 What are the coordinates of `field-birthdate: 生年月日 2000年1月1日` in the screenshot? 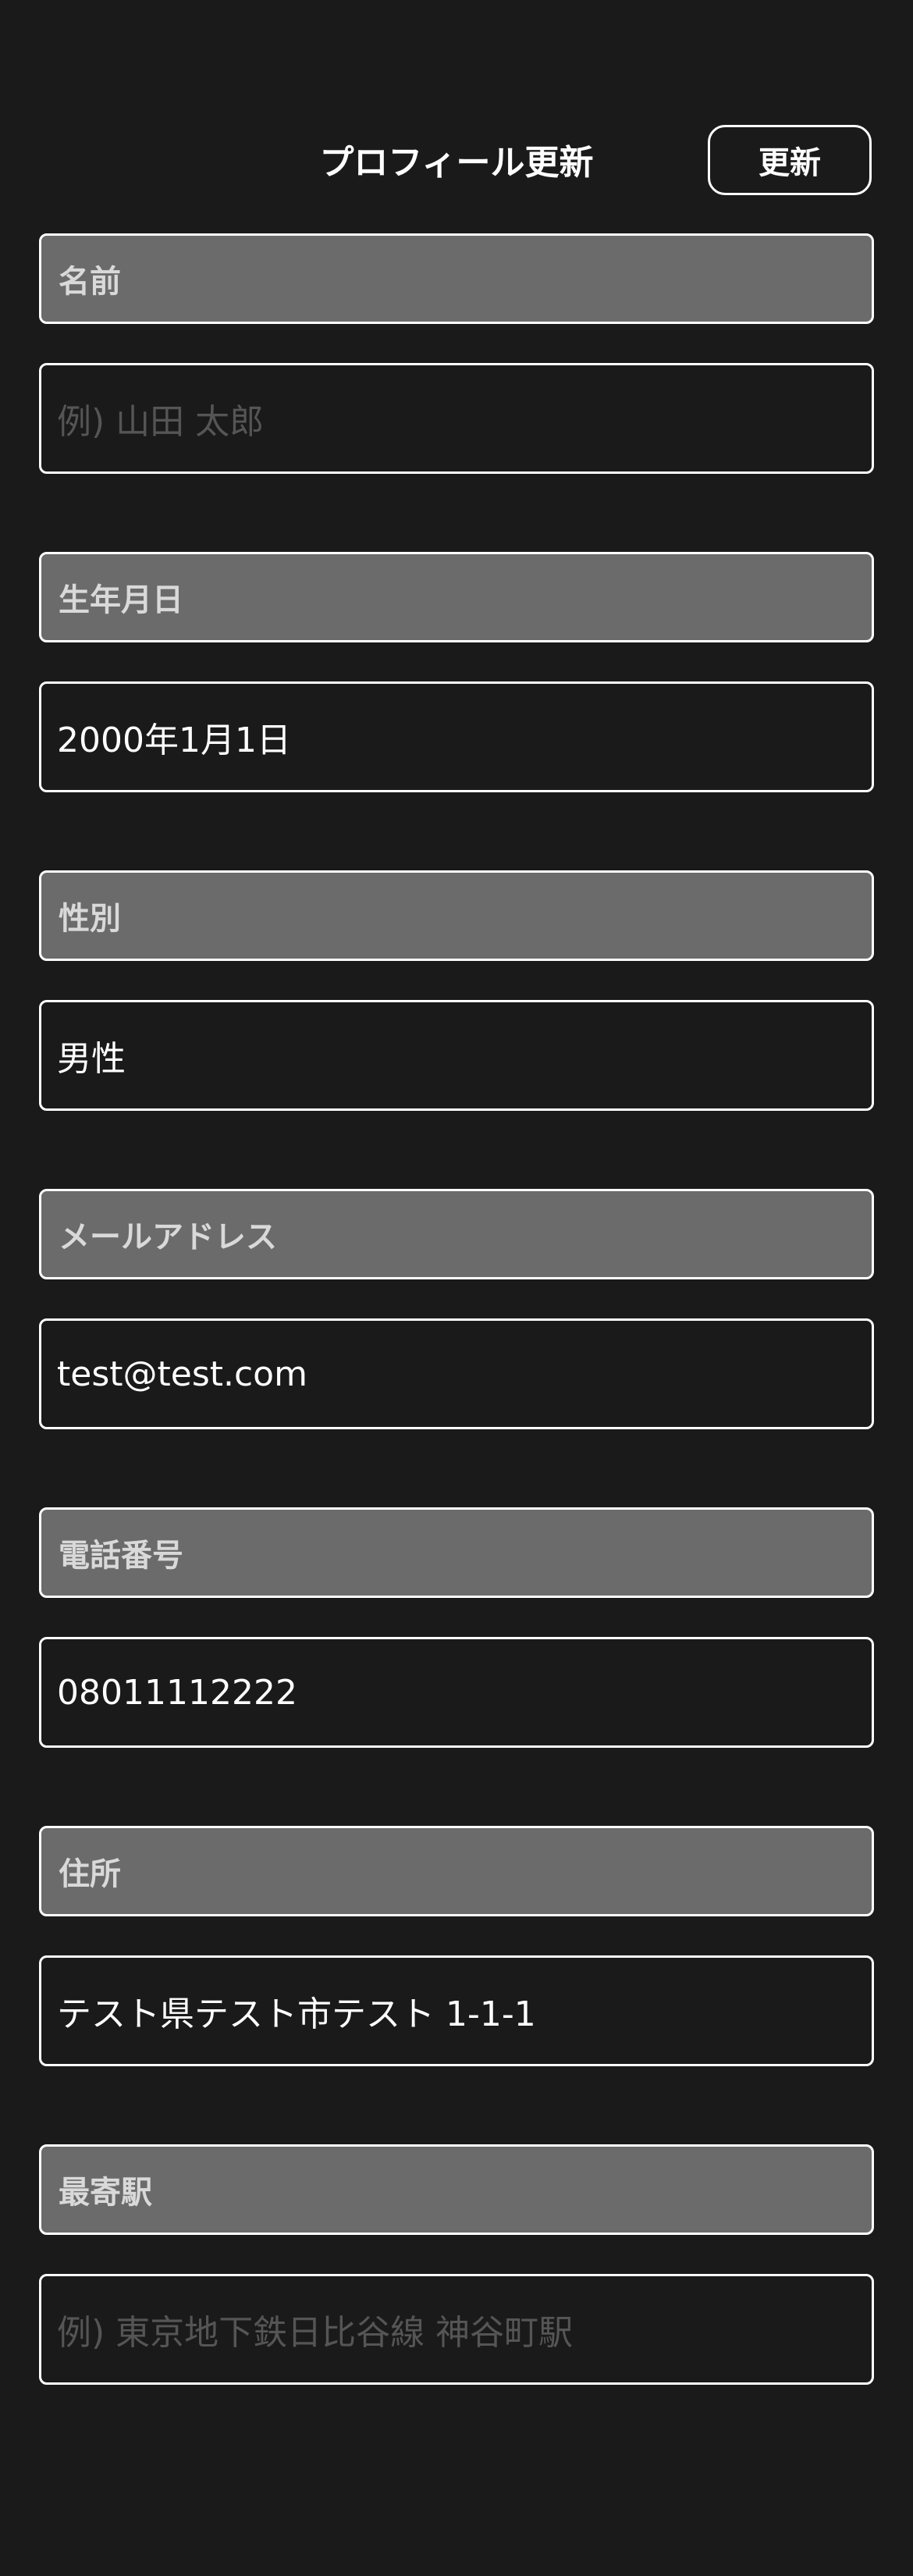 It's located at (456, 672).